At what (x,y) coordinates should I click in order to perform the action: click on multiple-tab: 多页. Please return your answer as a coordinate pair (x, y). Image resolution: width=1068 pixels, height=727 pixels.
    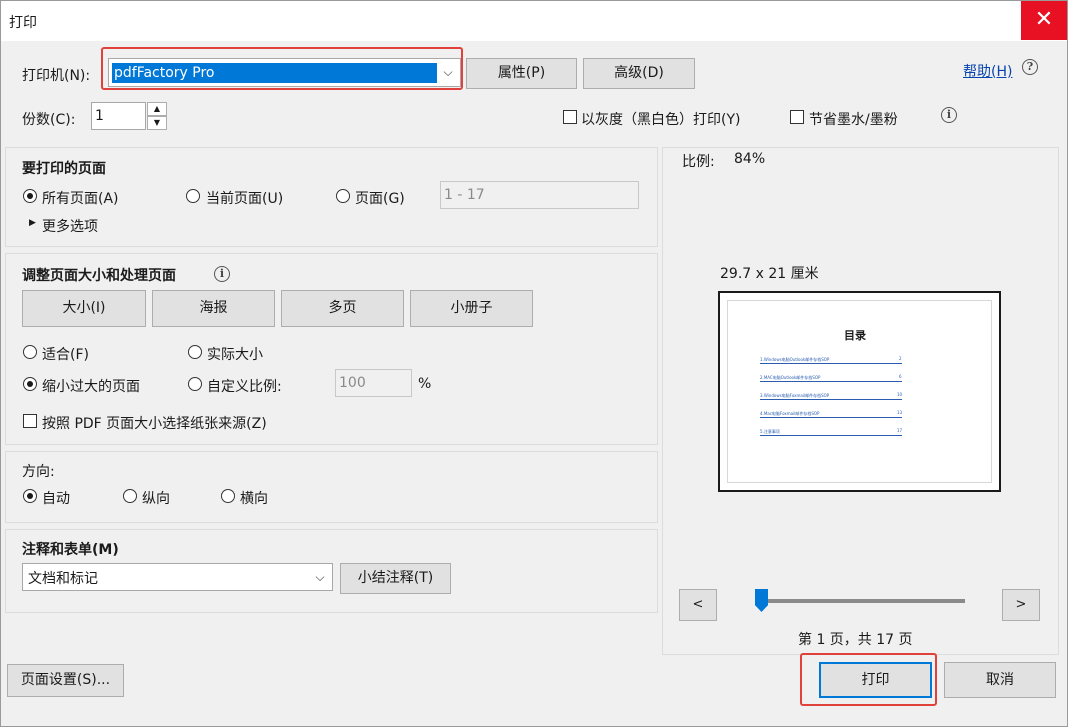
    Looking at the image, I should click on (342, 308).